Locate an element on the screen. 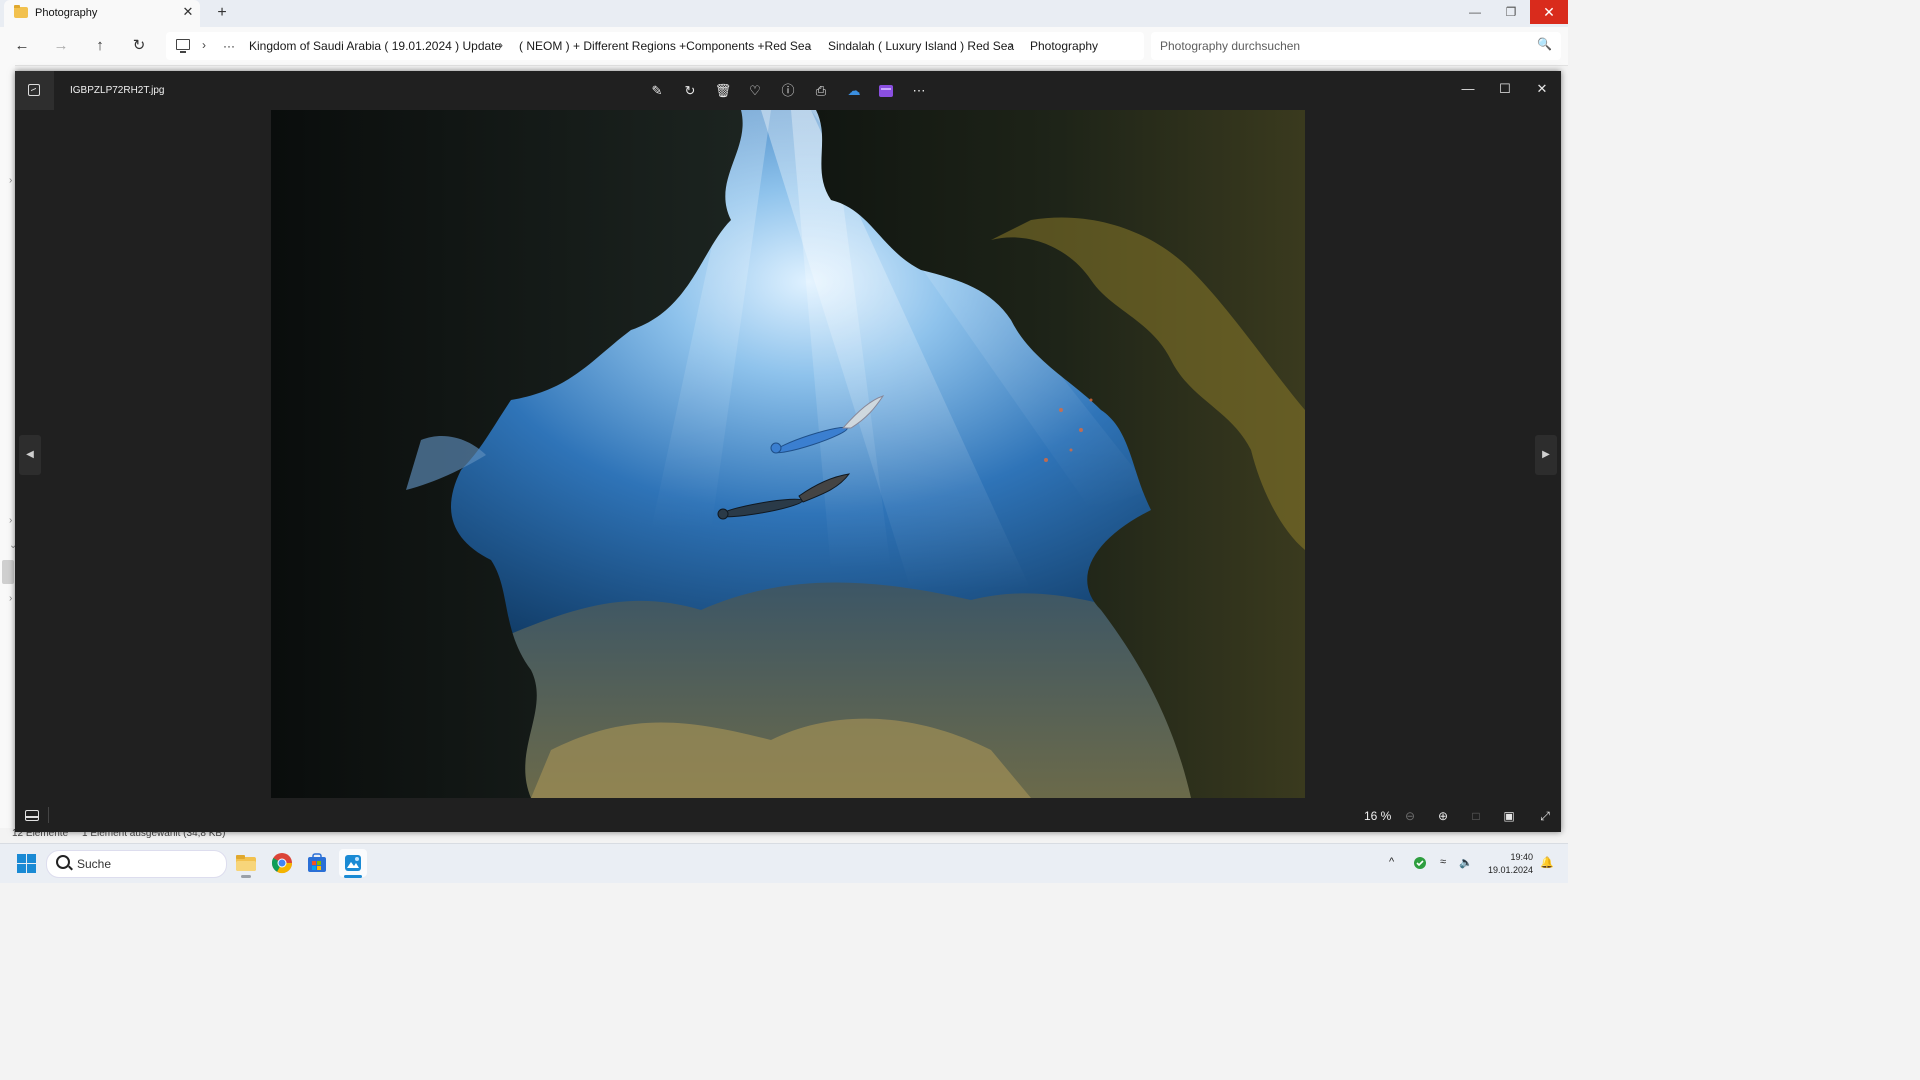 Image resolution: width=1920 pixels, height=1080 pixels. breadcrumb-item-photography: Photography is located at coordinates (1064, 46).